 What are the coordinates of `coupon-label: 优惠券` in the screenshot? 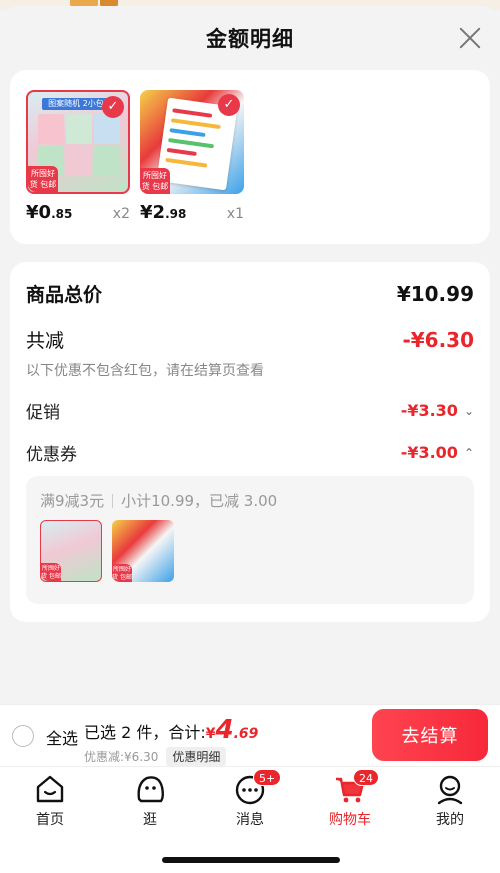 It's located at (51, 455).